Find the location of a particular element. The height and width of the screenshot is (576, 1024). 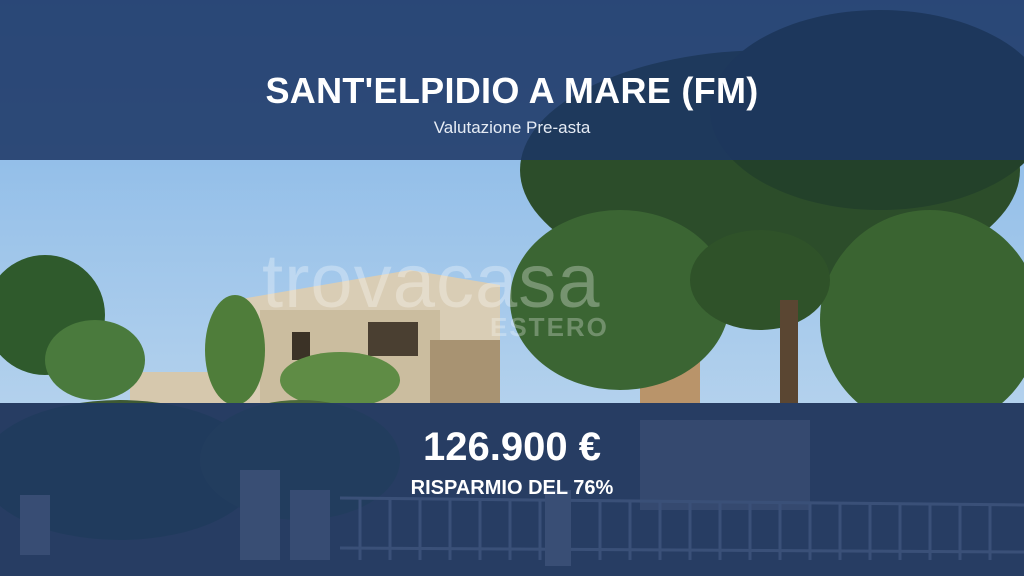

page-subtitle: Valutazione Pre-asta is located at coordinates (512, 127).